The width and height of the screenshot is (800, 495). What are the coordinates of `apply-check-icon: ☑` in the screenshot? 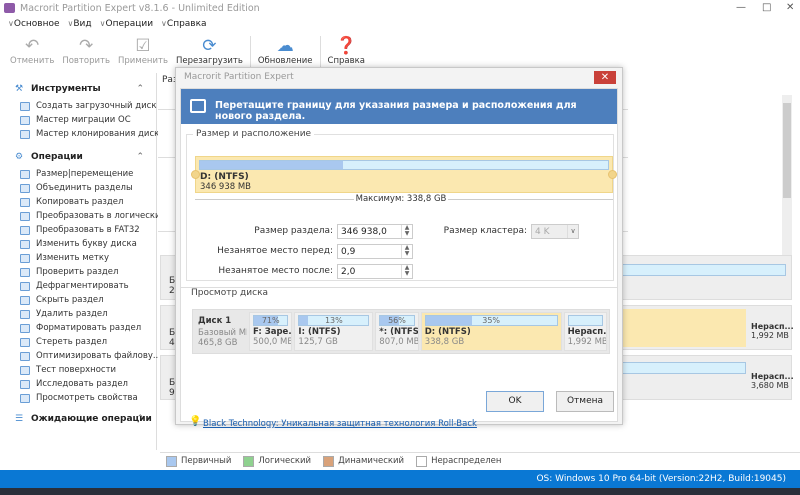 It's located at (143, 46).